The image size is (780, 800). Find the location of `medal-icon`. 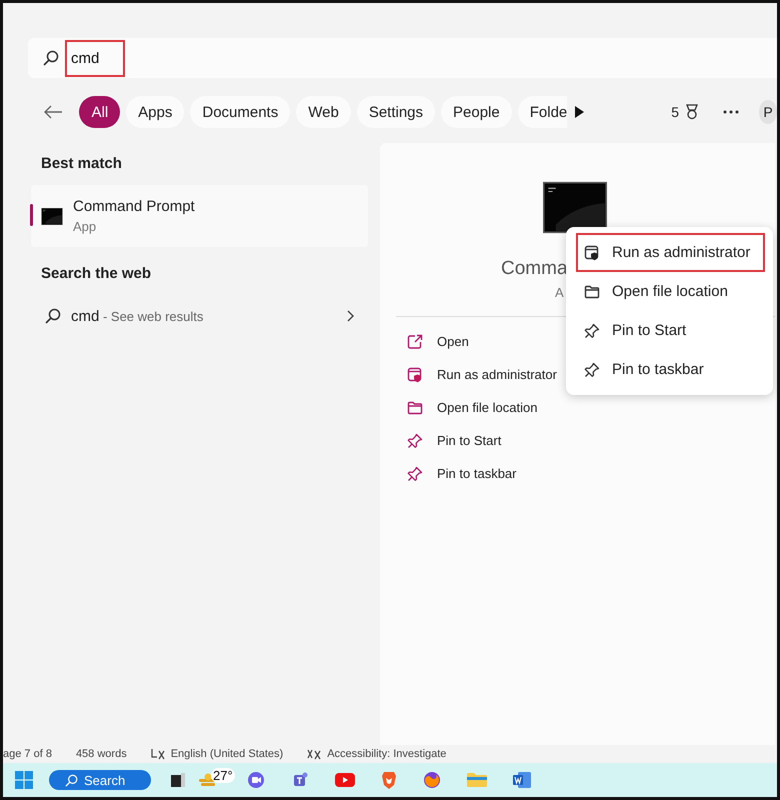

medal-icon is located at coordinates (692, 112).